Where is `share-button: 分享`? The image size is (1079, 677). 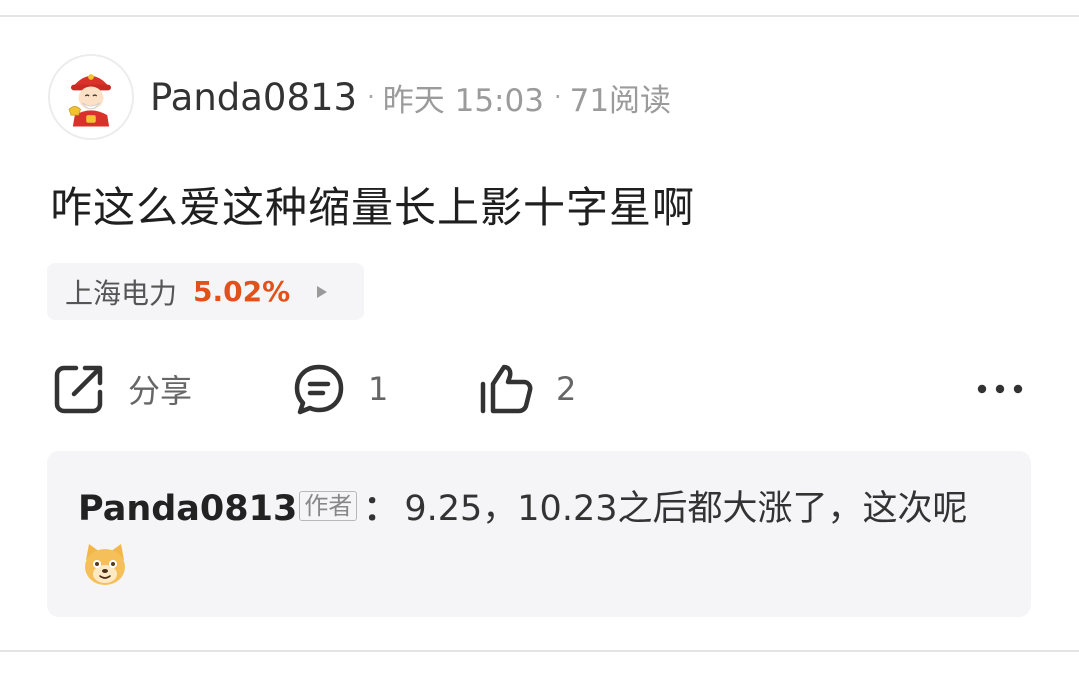
share-button: 分享 is located at coordinates (122, 389).